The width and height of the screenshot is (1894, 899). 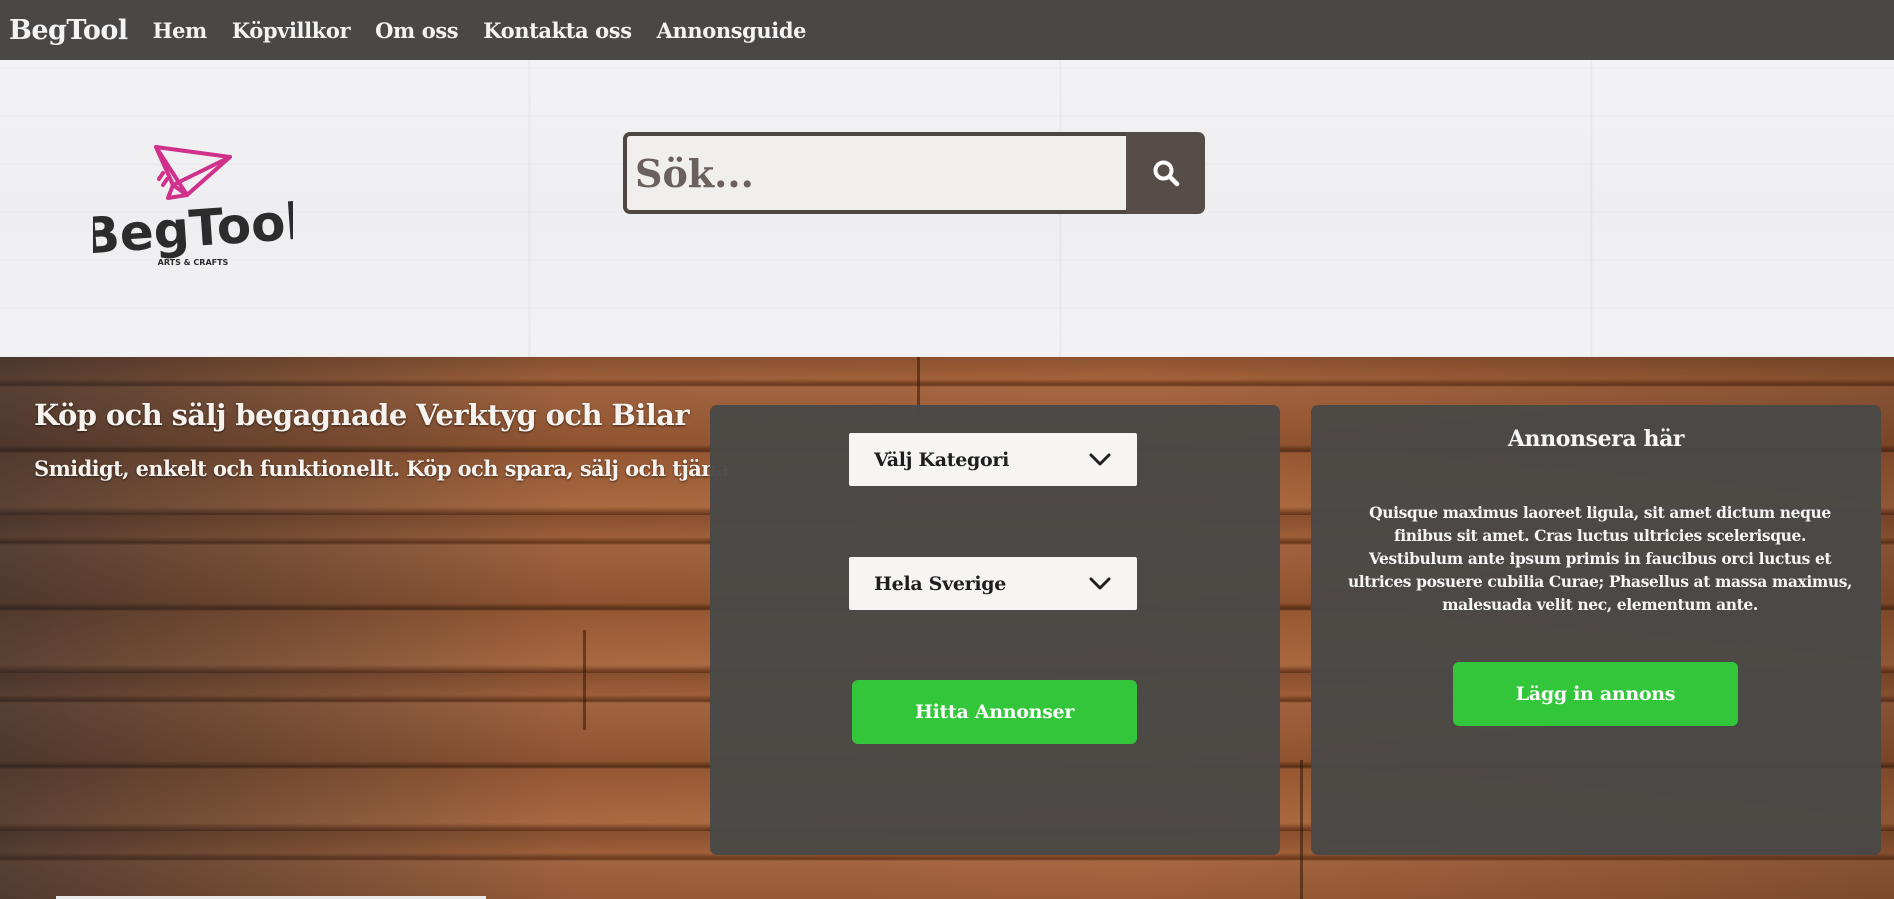 I want to click on category-select: Välj Kategori, so click(x=993, y=459).